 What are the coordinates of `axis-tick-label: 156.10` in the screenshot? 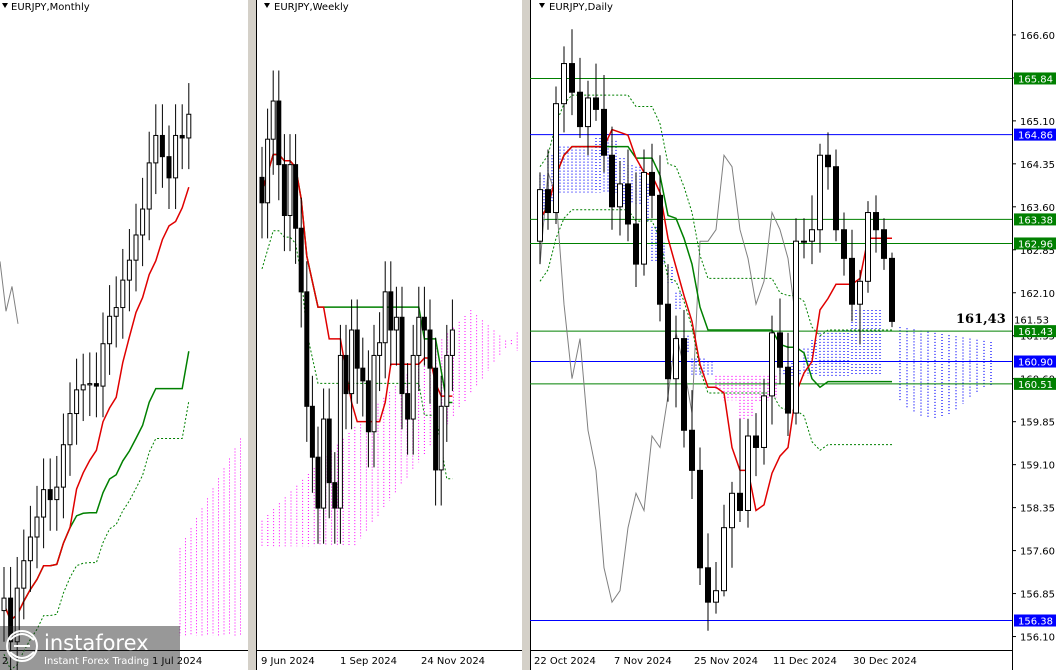 It's located at (1037, 638).